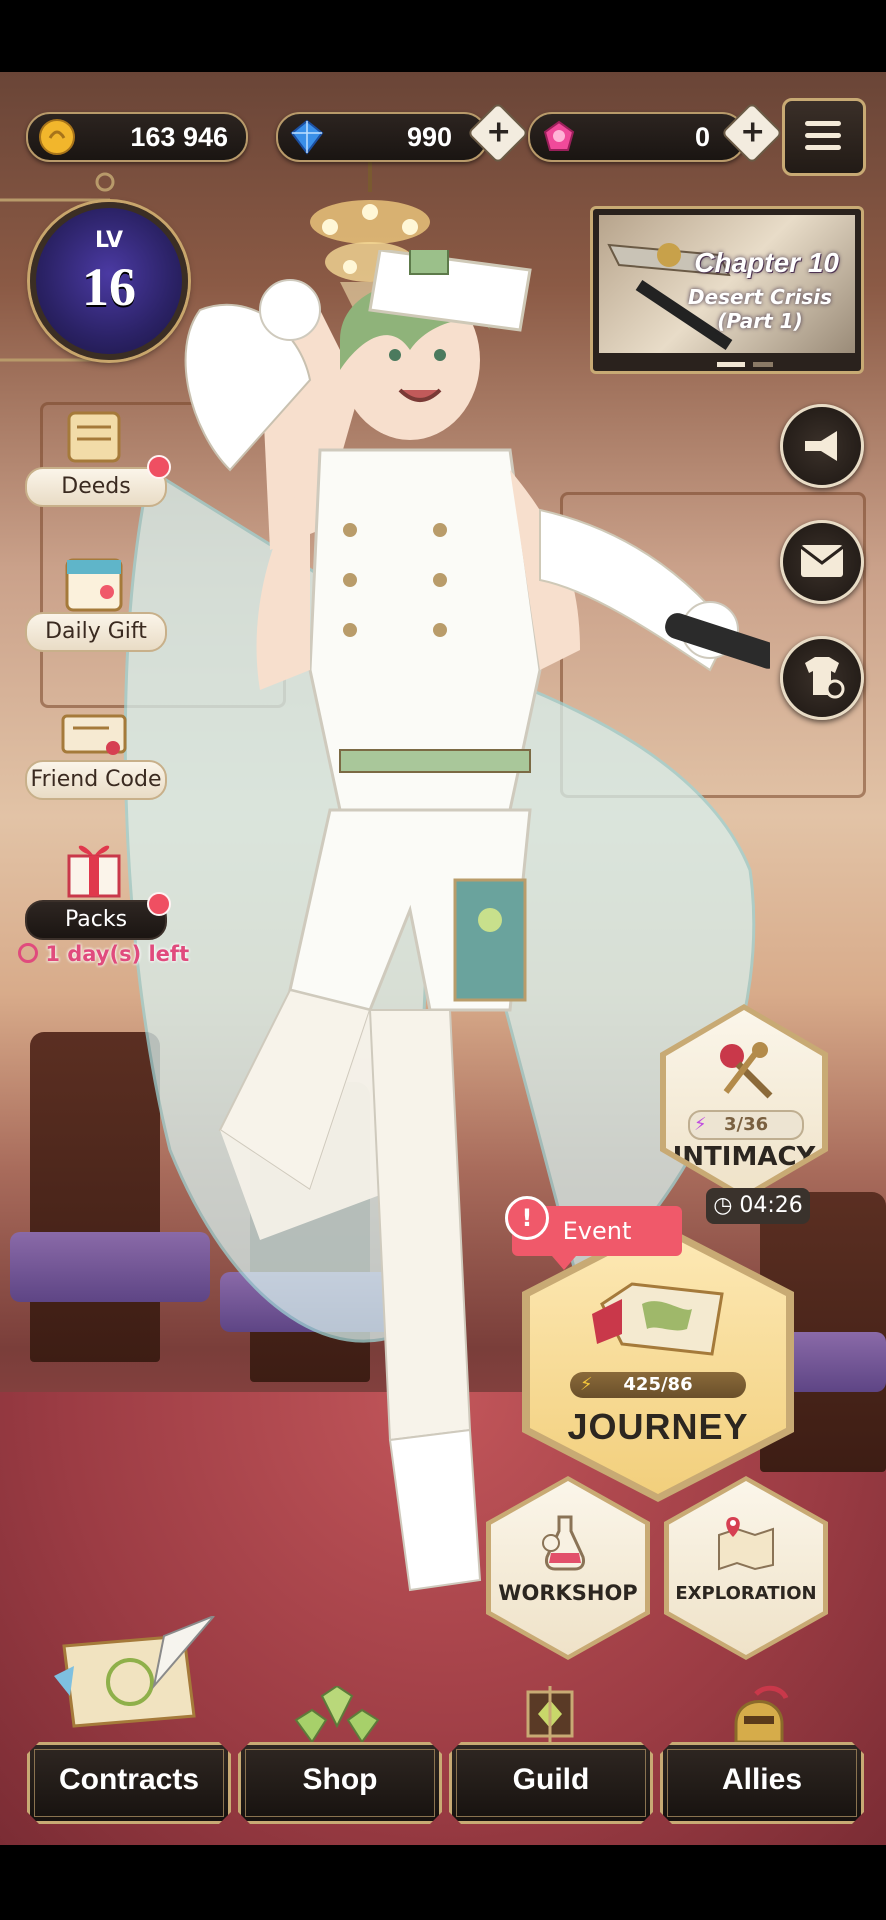 This screenshot has height=1920, width=886. I want to click on heart-gem-amount: 0, so click(702, 137).